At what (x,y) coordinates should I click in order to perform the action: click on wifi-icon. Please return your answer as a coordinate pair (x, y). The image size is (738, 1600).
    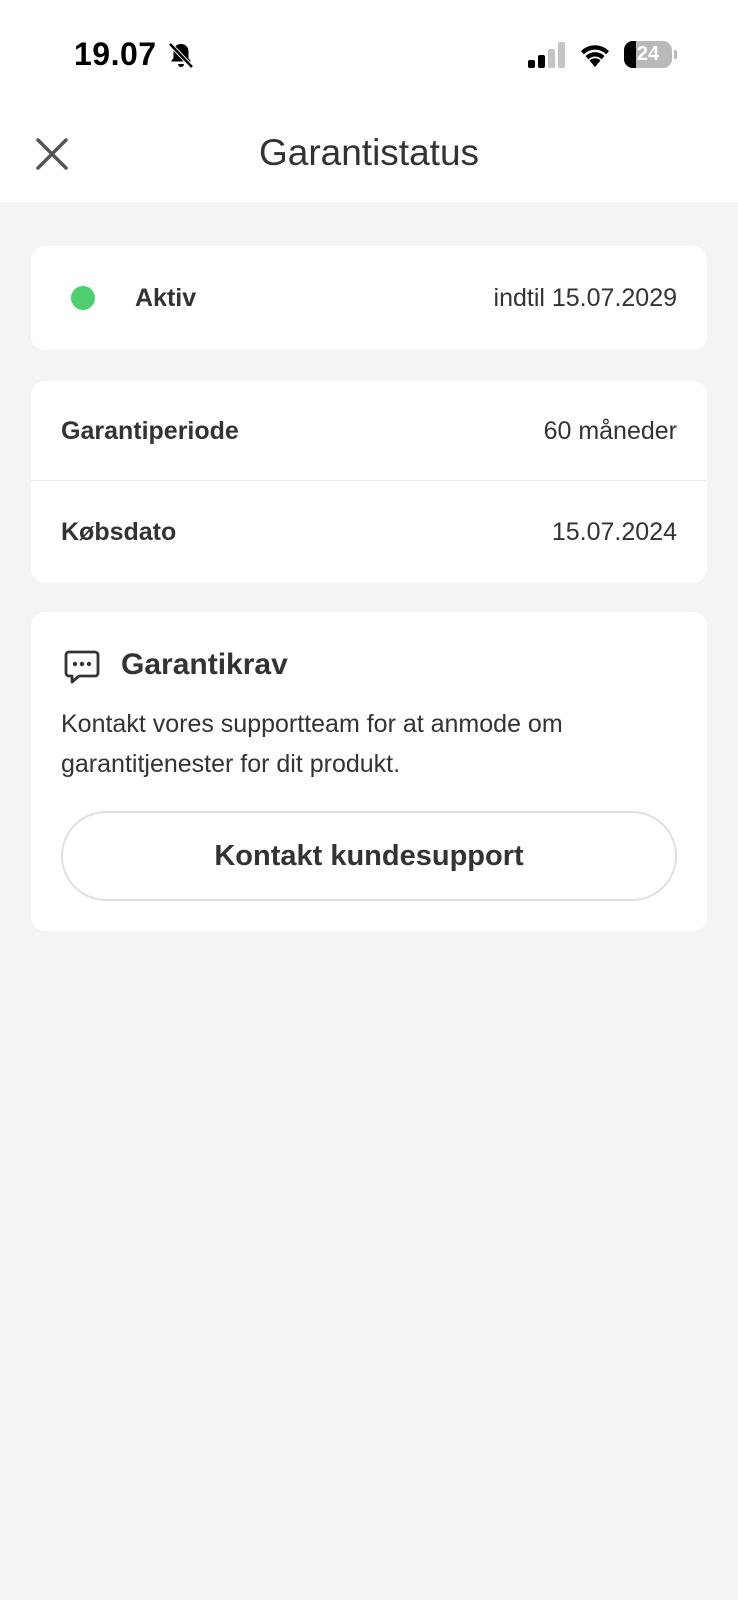
    Looking at the image, I should click on (595, 56).